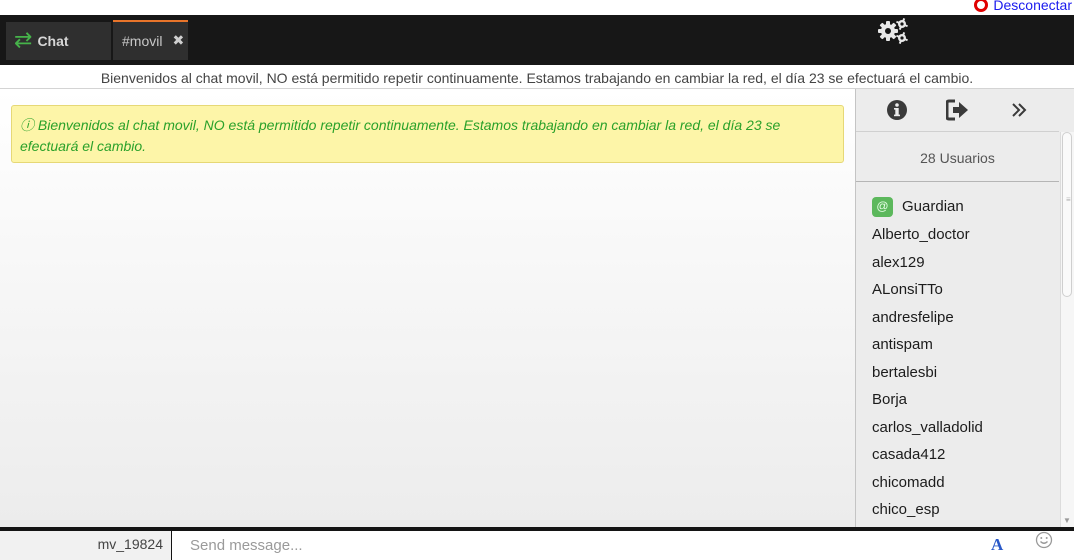 The height and width of the screenshot is (560, 1074). What do you see at coordinates (53, 41) in the screenshot?
I see `tab-chat-label: Chat` at bounding box center [53, 41].